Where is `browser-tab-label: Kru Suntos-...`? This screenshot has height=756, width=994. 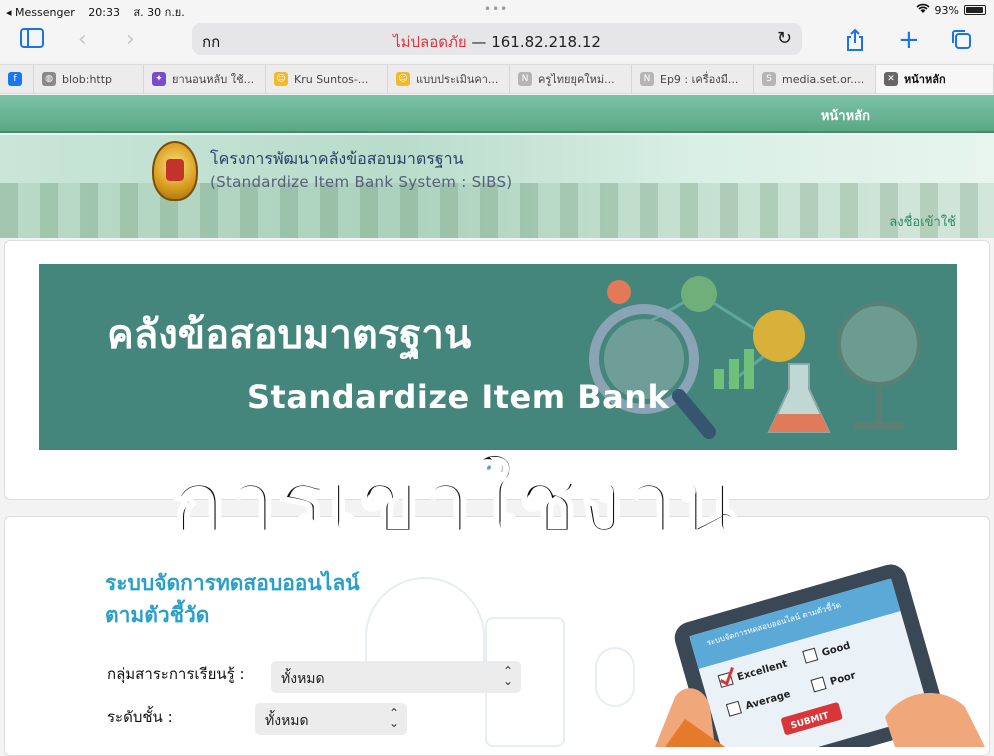
browser-tab-label: Kru Suntos-... is located at coordinates (331, 79).